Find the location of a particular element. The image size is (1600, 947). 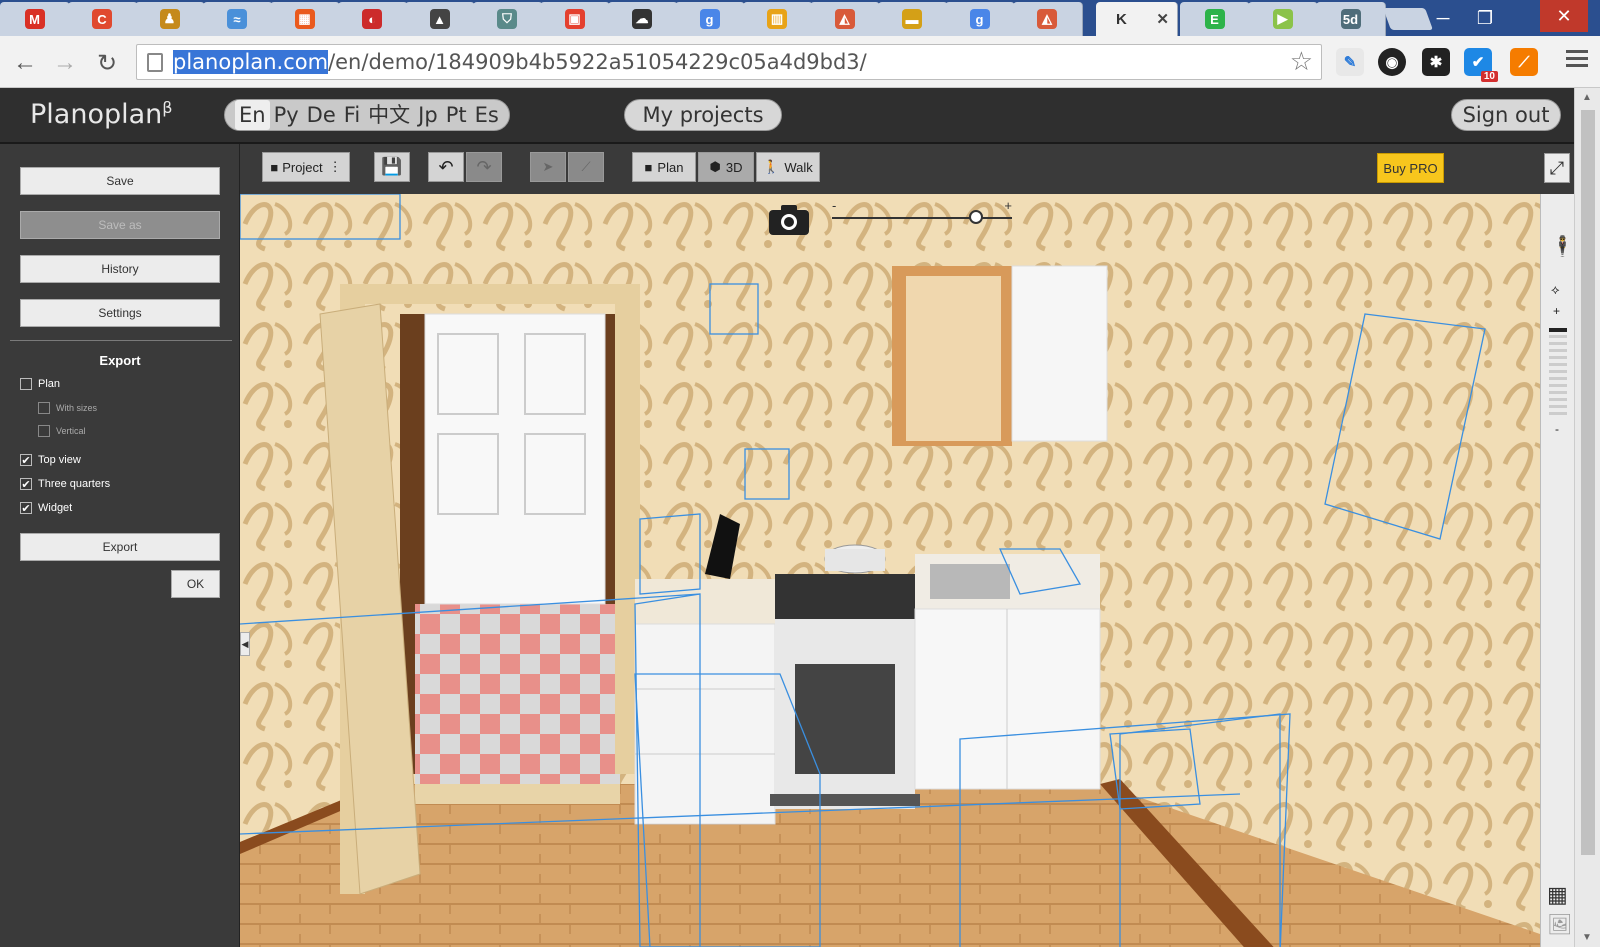

browser-tab: ⛉ is located at coordinates (507, 19).